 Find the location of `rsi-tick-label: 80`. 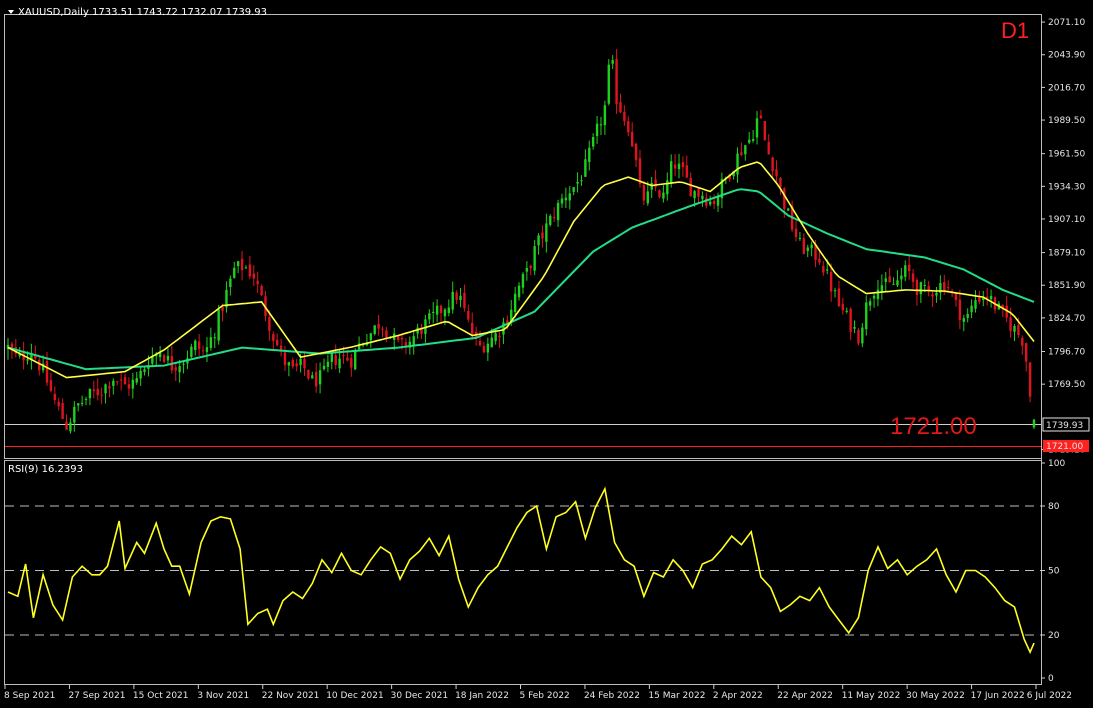

rsi-tick-label: 80 is located at coordinates (1054, 507).